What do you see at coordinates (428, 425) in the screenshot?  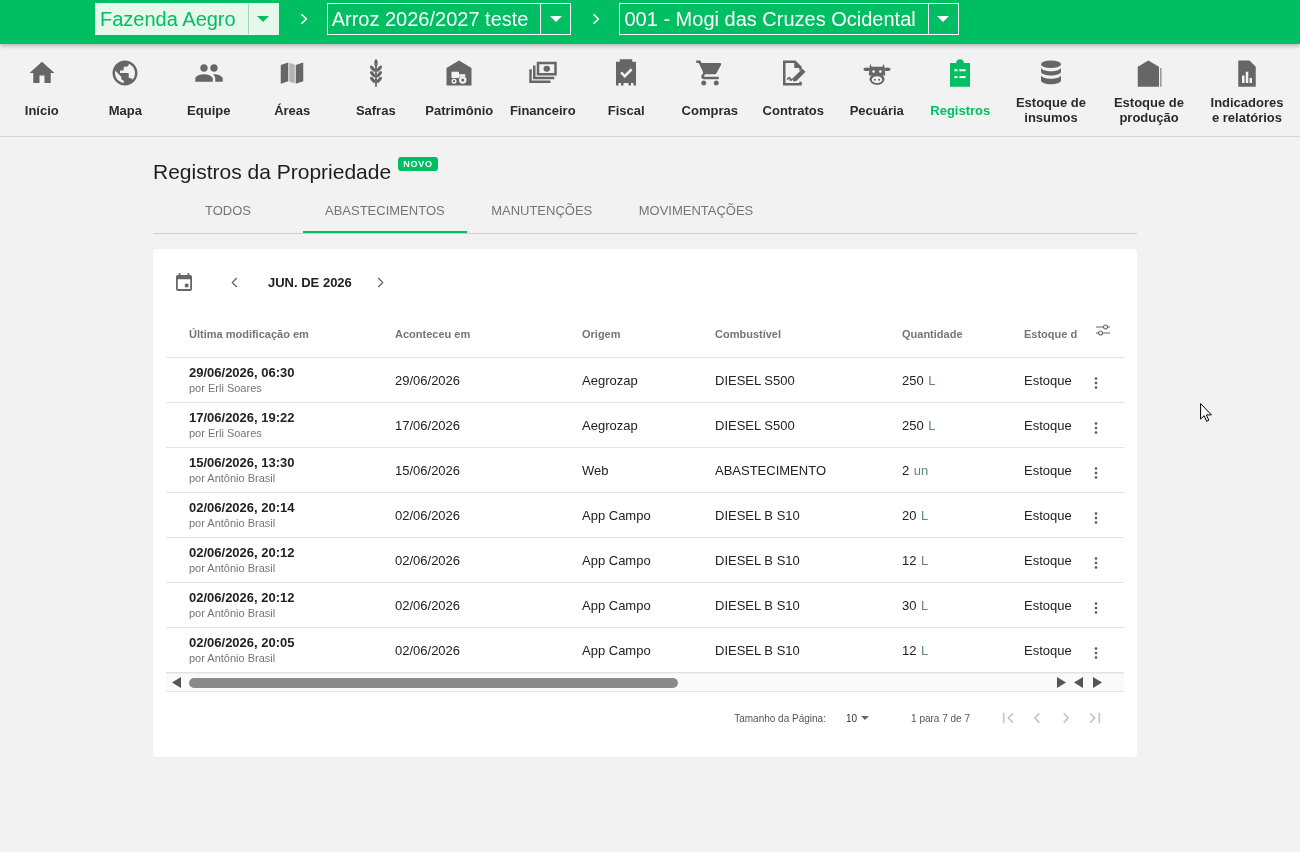 I see `table-cell: 17/06/2026` at bounding box center [428, 425].